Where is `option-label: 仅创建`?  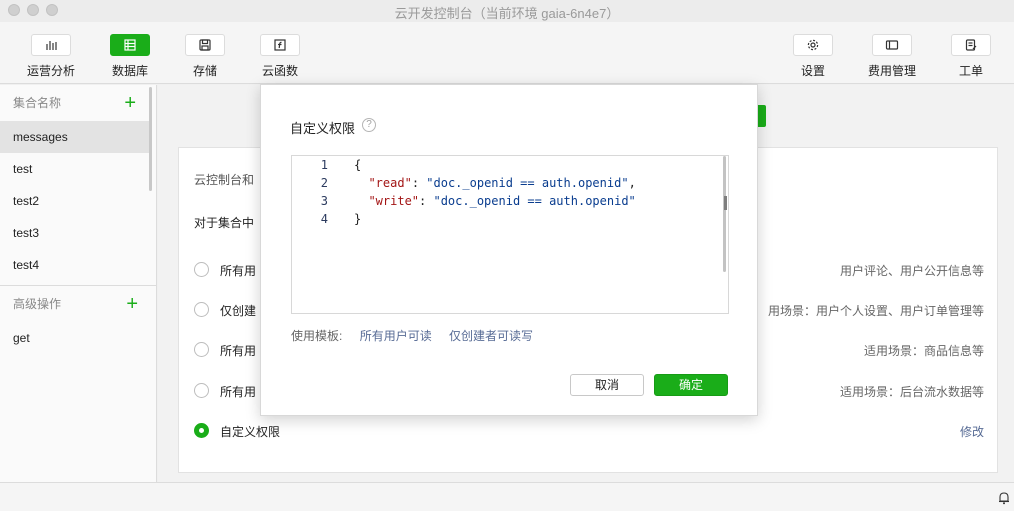
option-label: 仅创建 is located at coordinates (238, 311).